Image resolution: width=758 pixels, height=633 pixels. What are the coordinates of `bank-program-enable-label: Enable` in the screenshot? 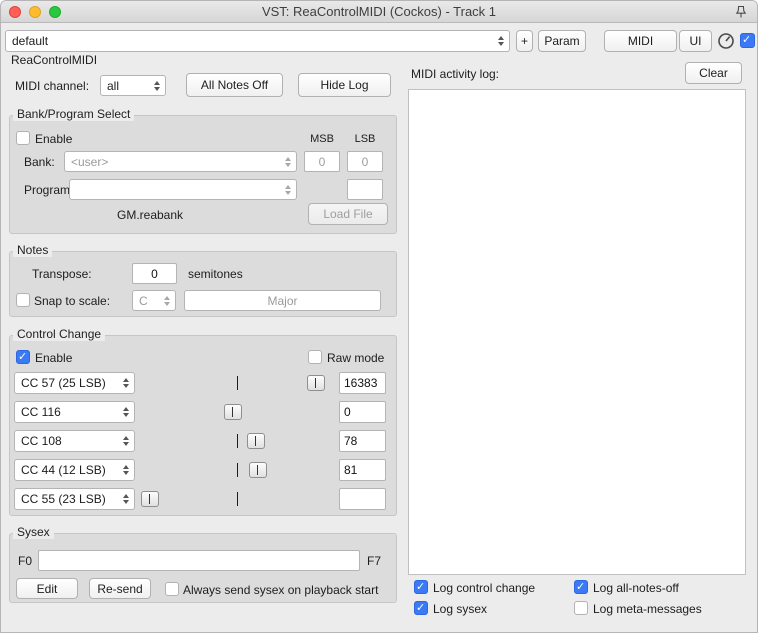 It's located at (54, 139).